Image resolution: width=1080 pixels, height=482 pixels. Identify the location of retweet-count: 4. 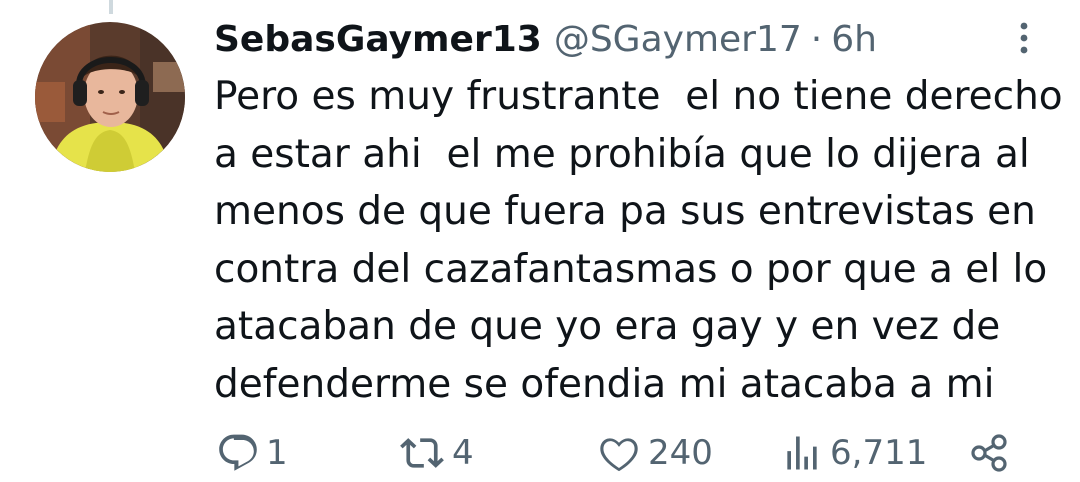
(463, 453).